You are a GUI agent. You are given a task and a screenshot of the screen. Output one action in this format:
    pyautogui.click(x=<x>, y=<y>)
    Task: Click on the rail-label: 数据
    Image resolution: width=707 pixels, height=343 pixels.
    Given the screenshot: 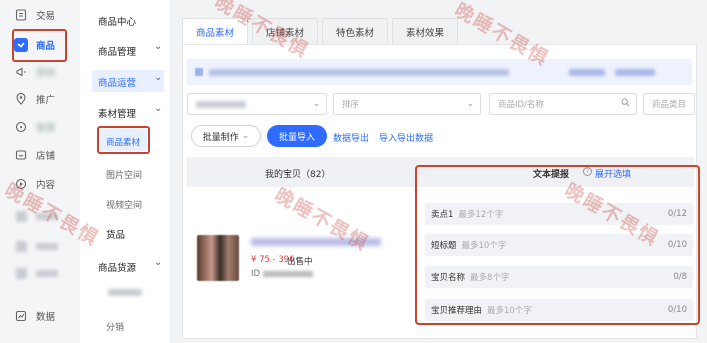 What is the action you would take?
    pyautogui.click(x=46, y=317)
    